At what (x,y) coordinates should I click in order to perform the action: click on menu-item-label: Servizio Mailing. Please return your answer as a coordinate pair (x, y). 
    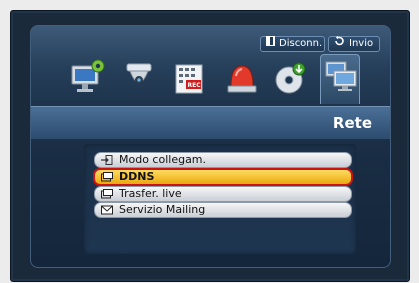
    Looking at the image, I should click on (162, 209).